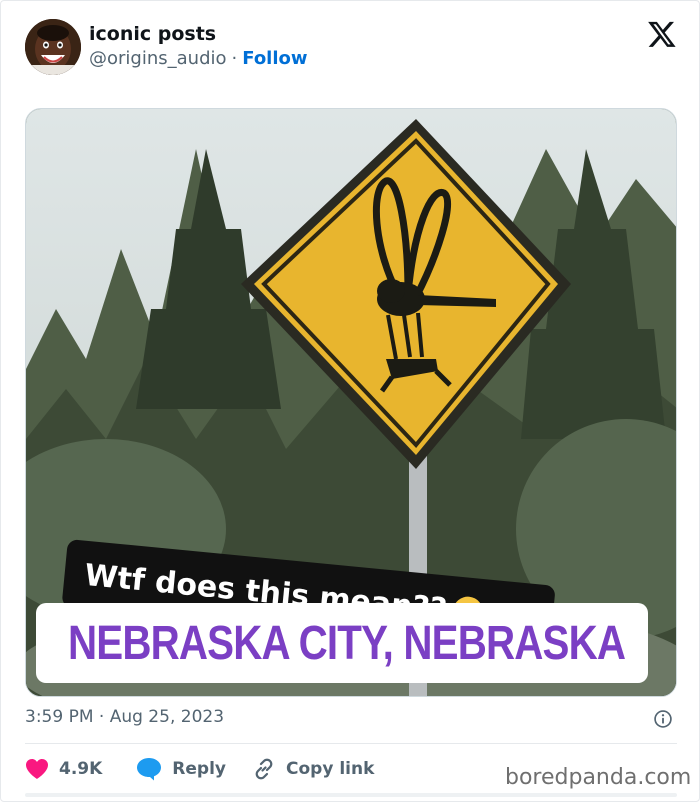 The width and height of the screenshot is (700, 802). What do you see at coordinates (330, 769) in the screenshot?
I see `copy-link-label: Copy link` at bounding box center [330, 769].